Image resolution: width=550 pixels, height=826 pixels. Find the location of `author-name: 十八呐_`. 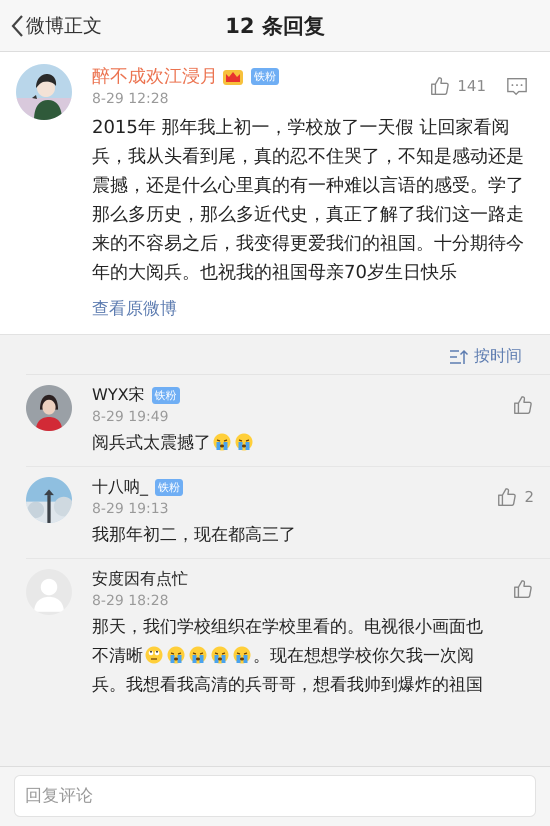

author-name: 十八呐_ is located at coordinates (120, 487).